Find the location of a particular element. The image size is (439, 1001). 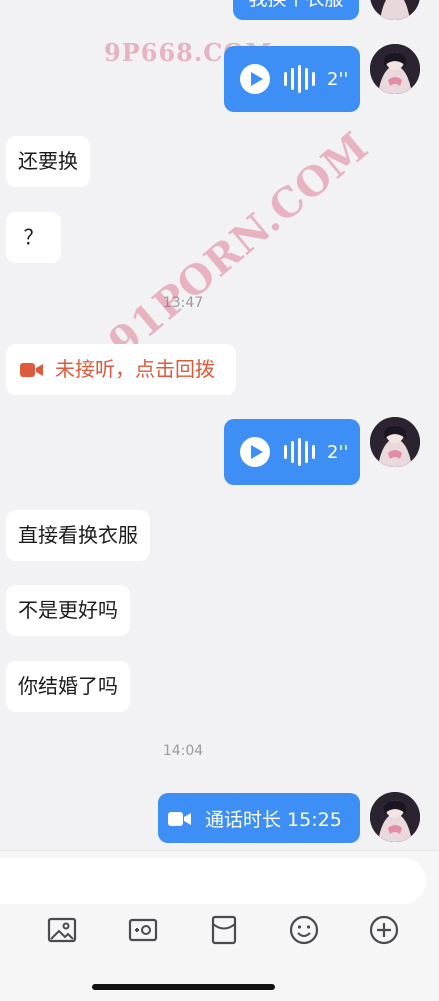

camera-icon is located at coordinates (143, 930).